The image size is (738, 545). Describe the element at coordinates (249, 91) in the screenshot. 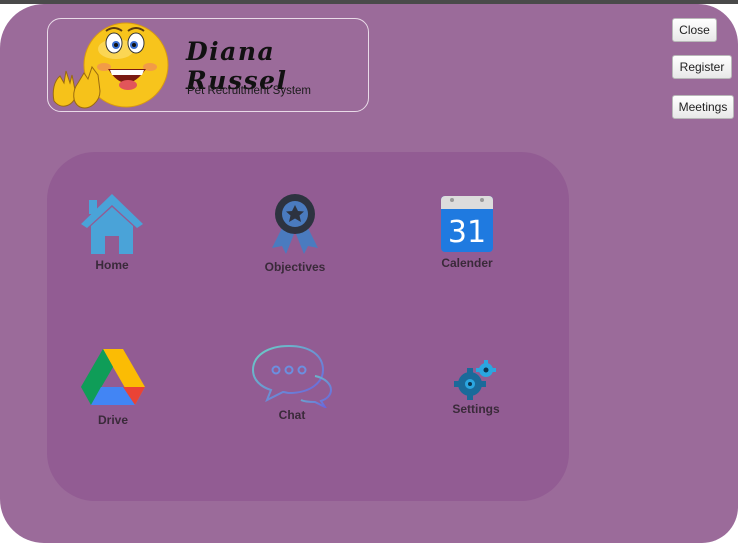

I see `system-subtitle: Pet Recruitment System` at that location.